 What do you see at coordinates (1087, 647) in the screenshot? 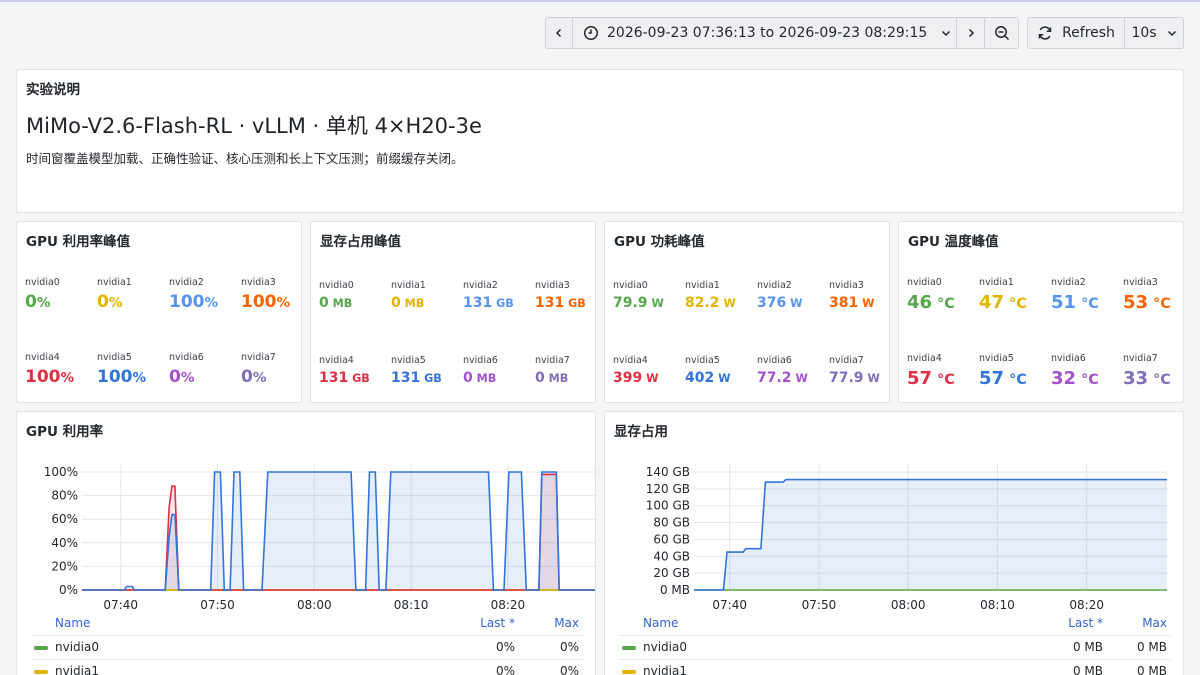
I see `legend-item-last: 0 MB` at bounding box center [1087, 647].